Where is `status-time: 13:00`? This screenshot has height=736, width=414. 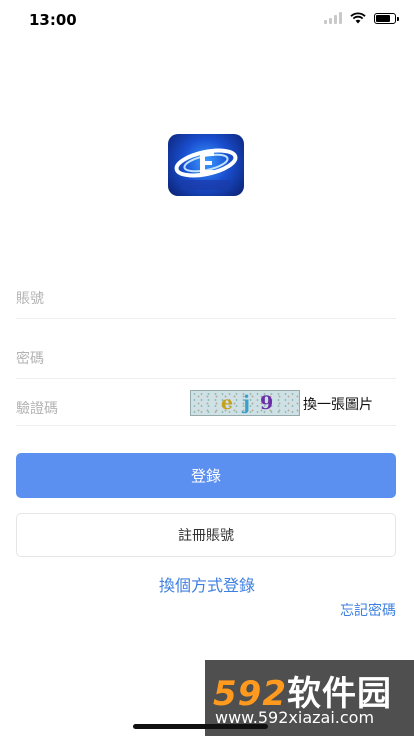
status-time: 13:00 is located at coordinates (53, 20).